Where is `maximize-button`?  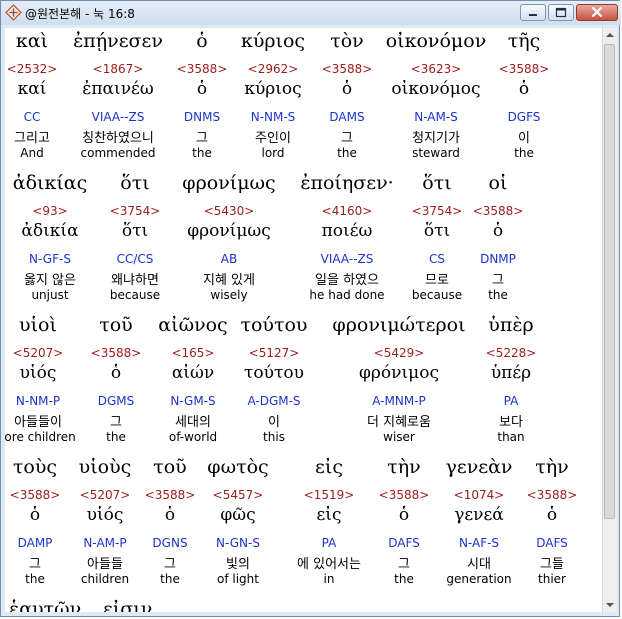 maximize-button is located at coordinates (561, 12).